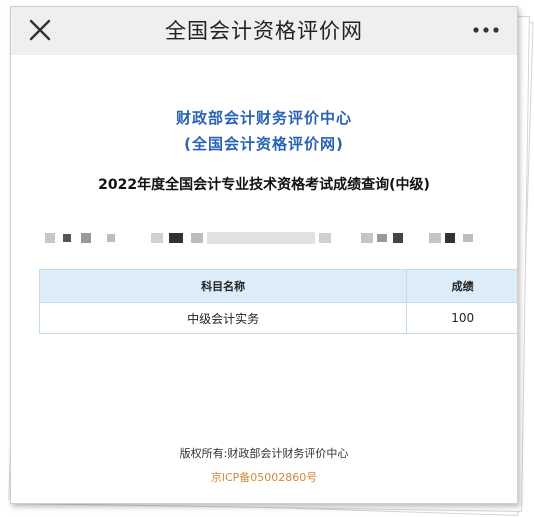 Image resolution: width=534 pixels, height=517 pixels. What do you see at coordinates (461, 286) in the screenshot?
I see `column-header-score: 成绩` at bounding box center [461, 286].